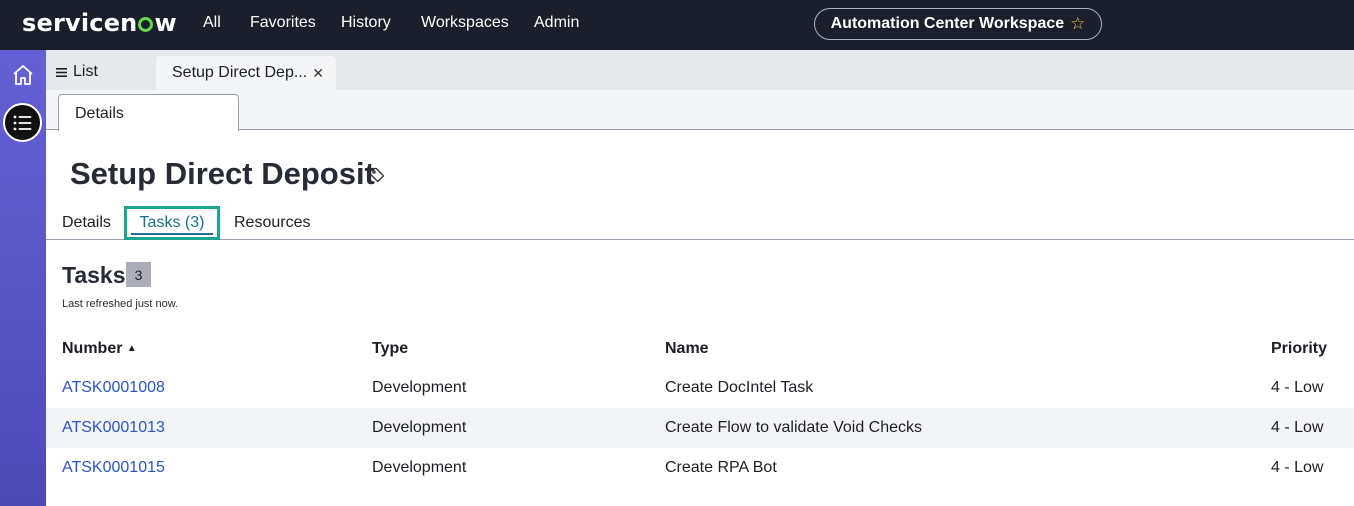 Image resolution: width=1354 pixels, height=506 pixels. I want to click on nav-all: All, so click(212, 23).